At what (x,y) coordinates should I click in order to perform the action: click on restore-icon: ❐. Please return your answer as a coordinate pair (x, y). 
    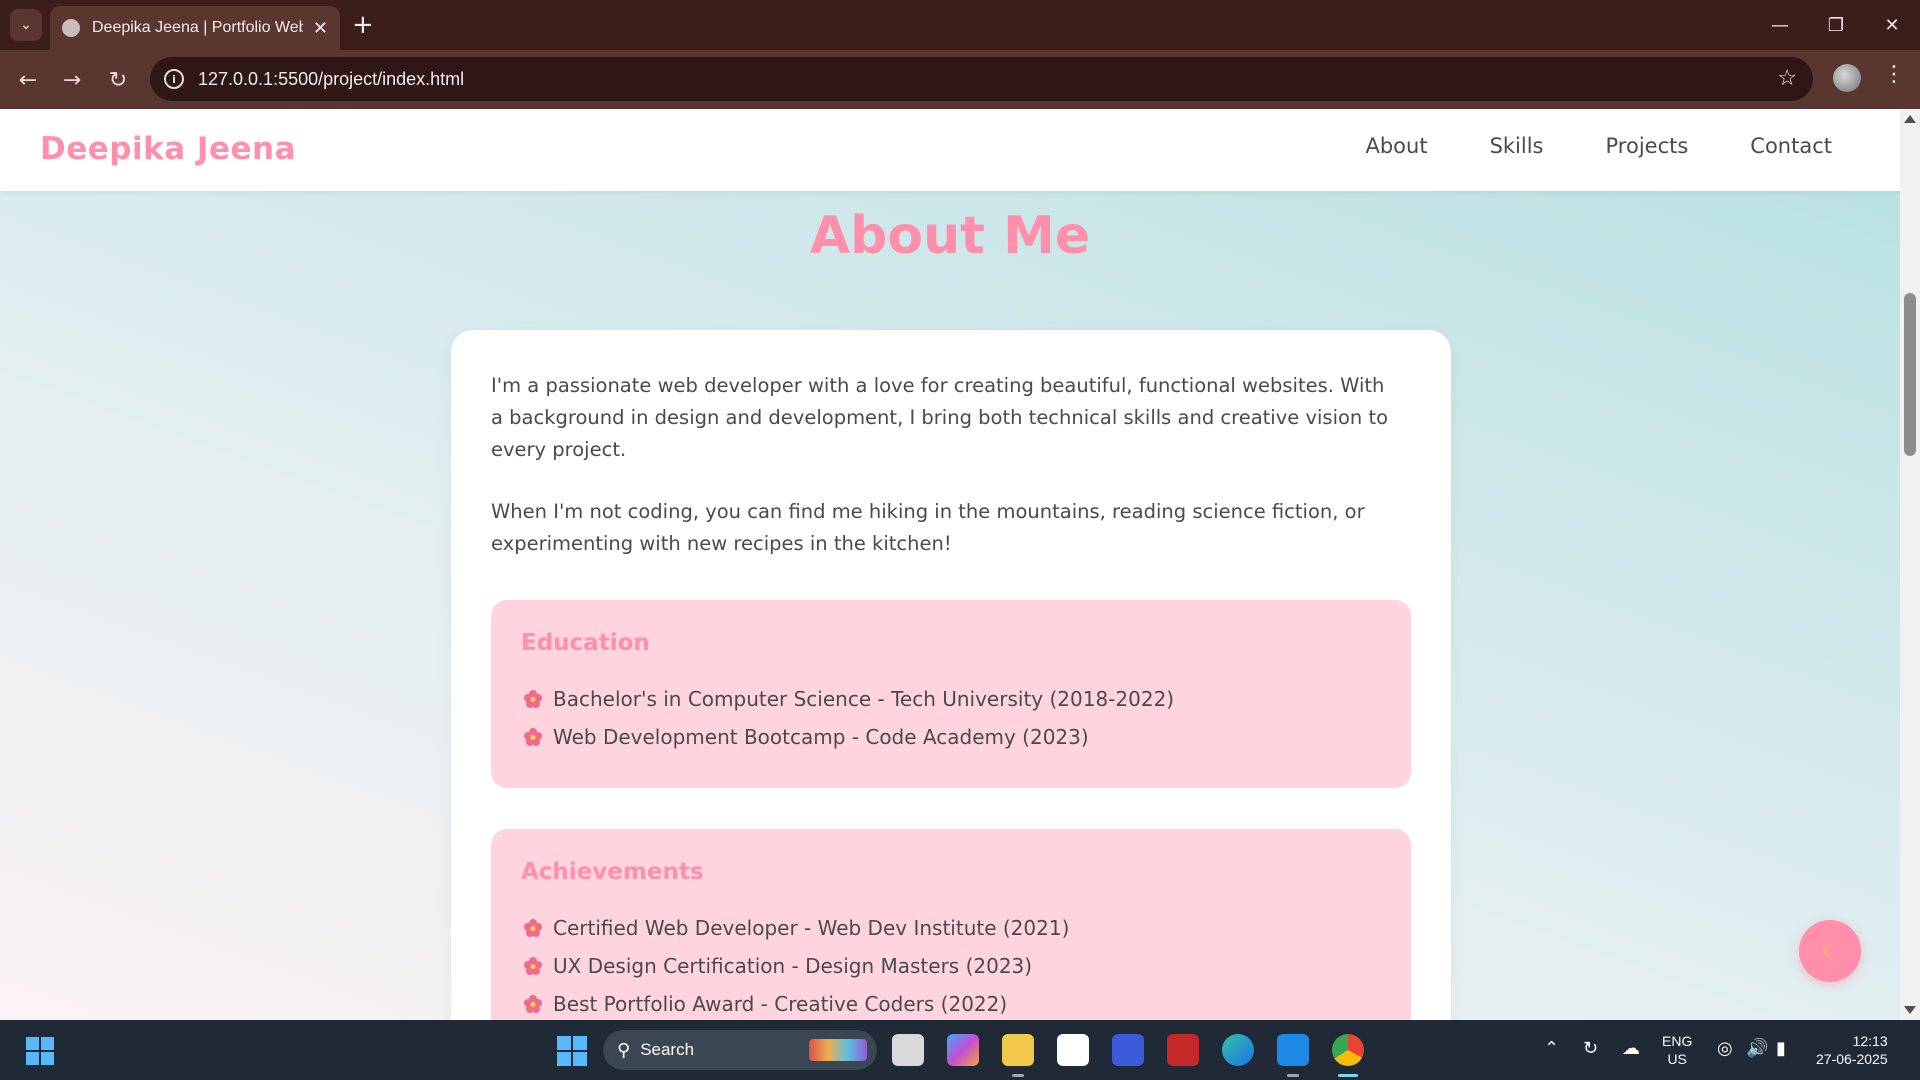
    Looking at the image, I should click on (1836, 25).